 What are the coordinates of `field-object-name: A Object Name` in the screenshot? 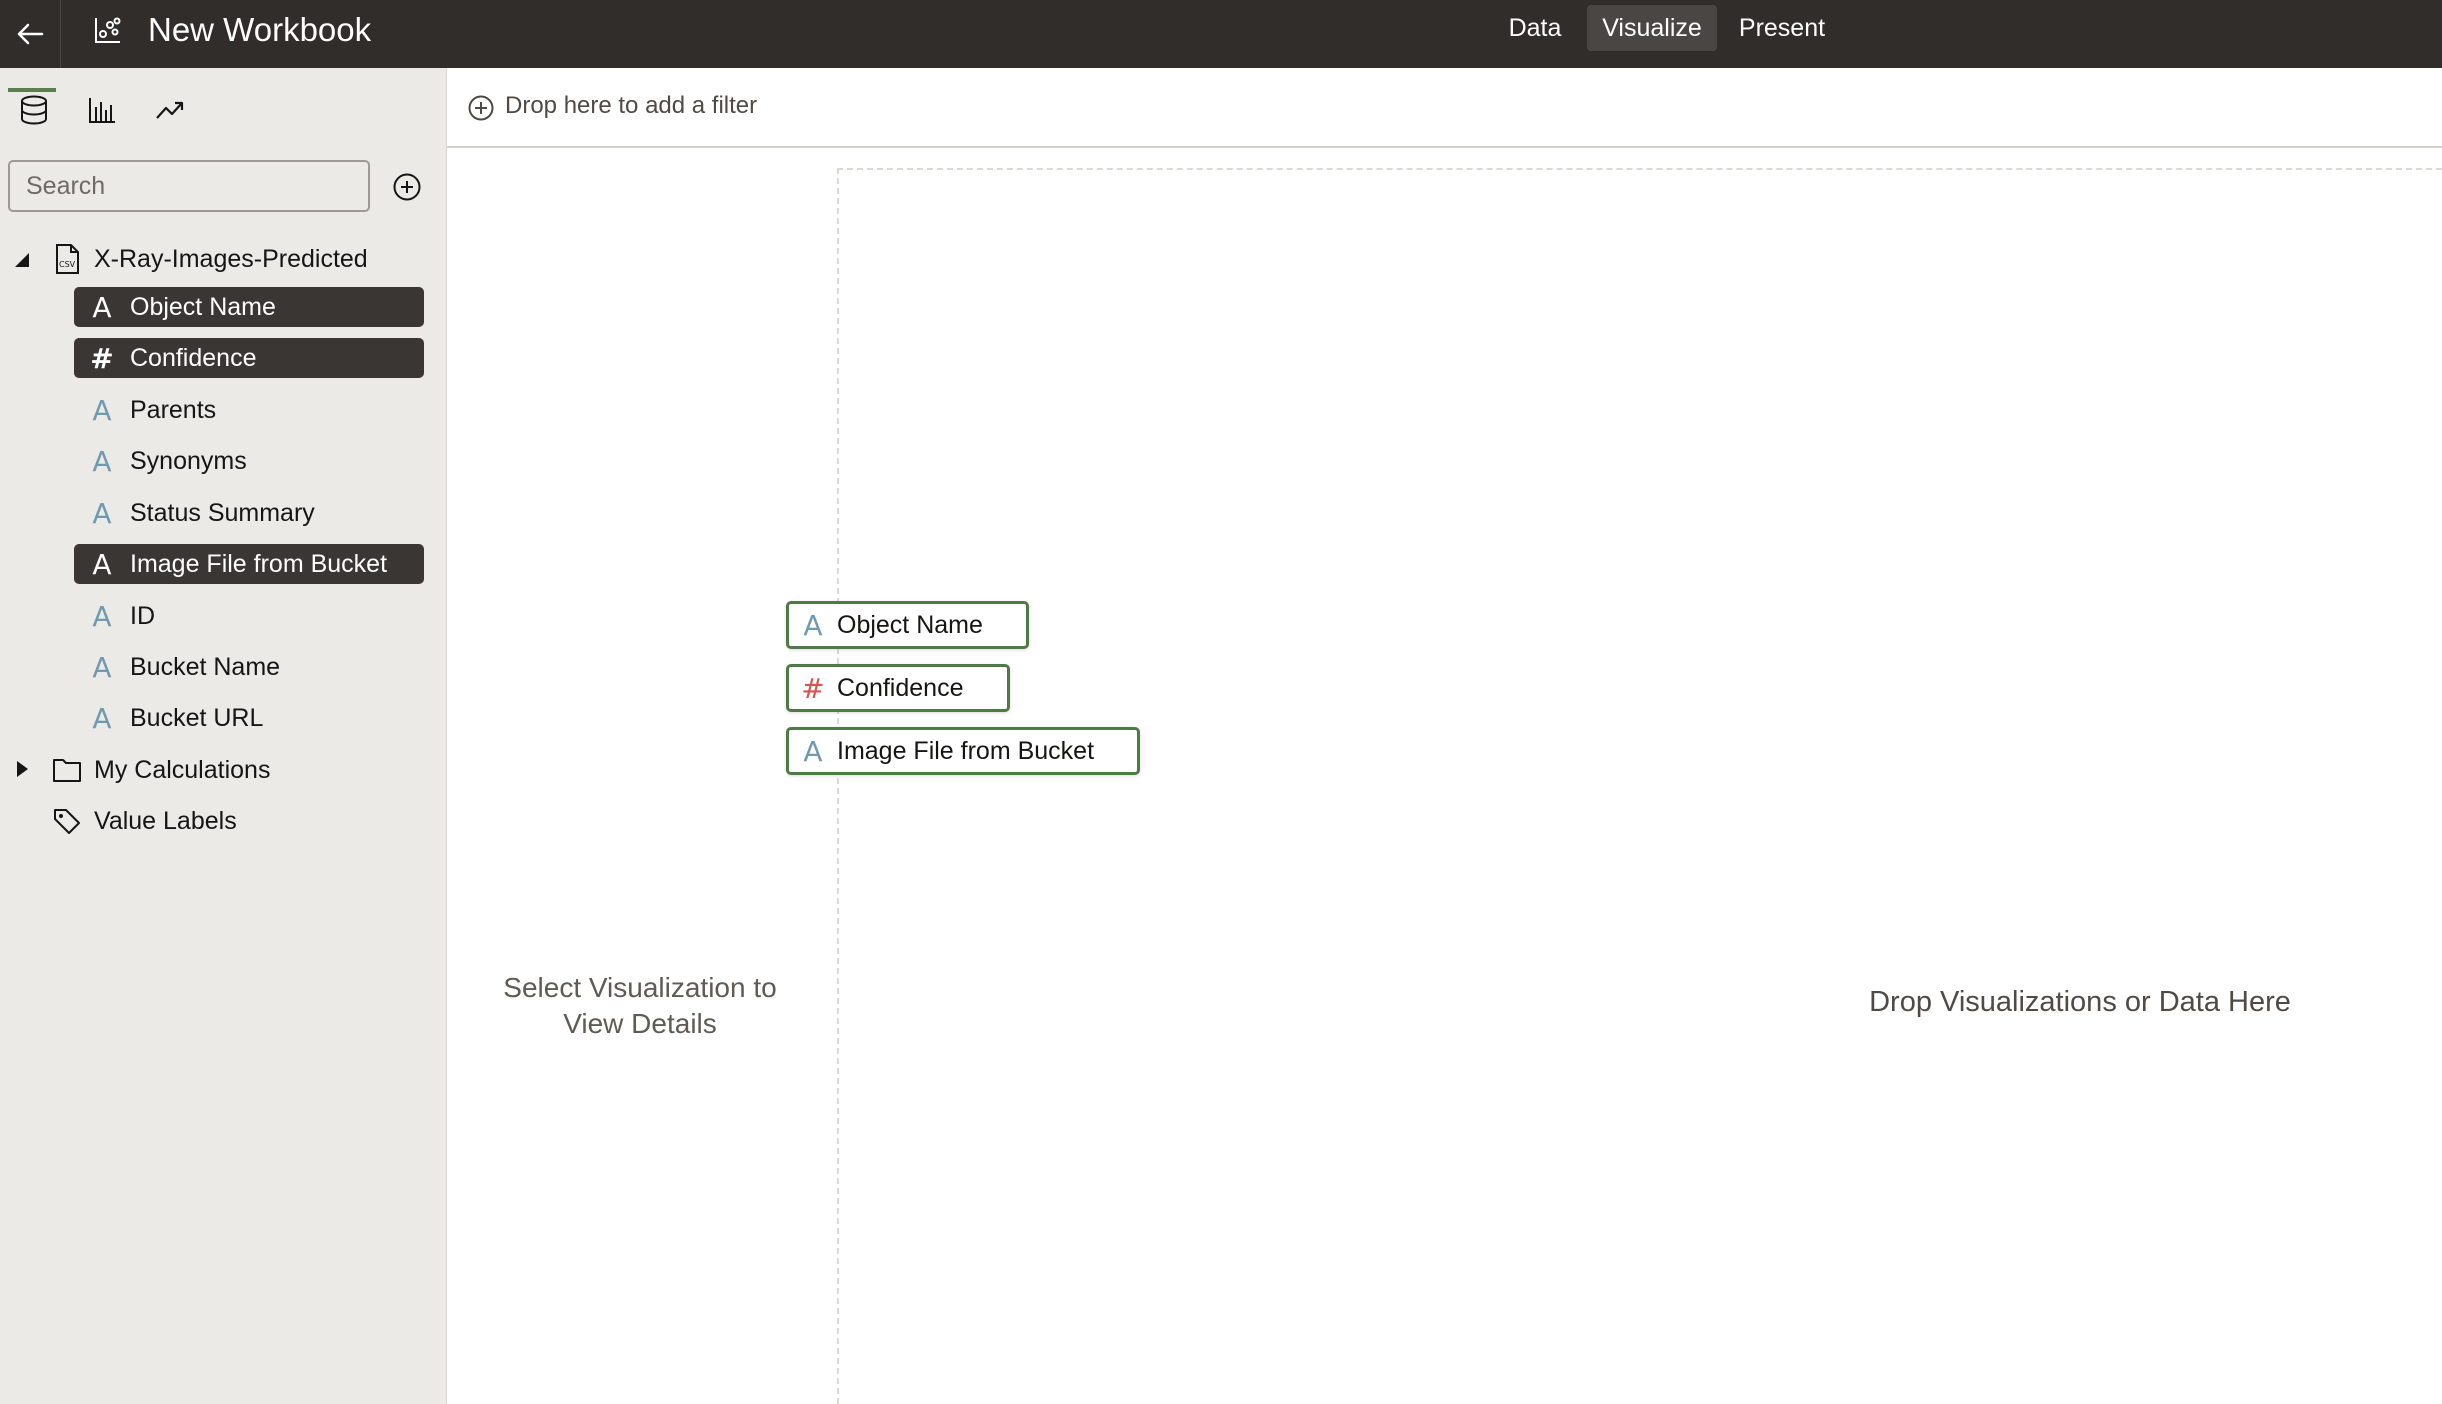 It's located at (249, 307).